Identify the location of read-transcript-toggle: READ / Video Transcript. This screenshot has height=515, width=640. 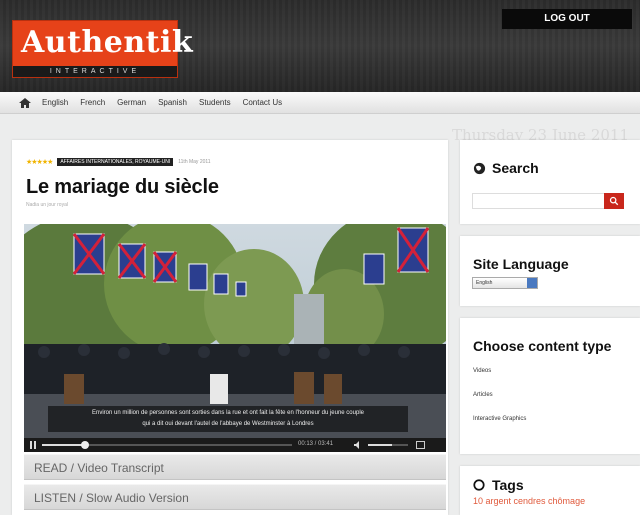
(235, 467).